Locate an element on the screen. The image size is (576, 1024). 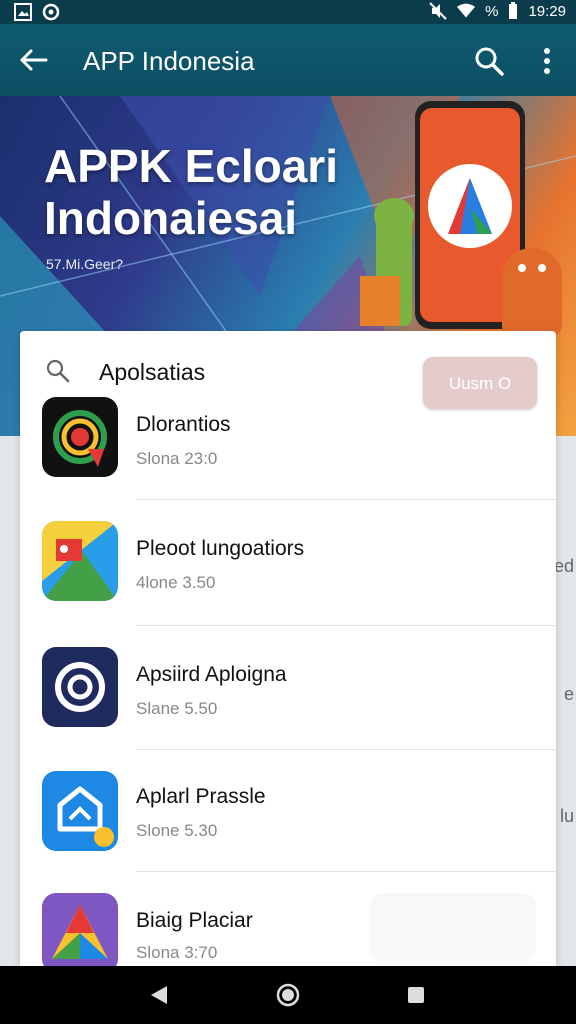
status-bar: % 19:29 is located at coordinates (288, 12).